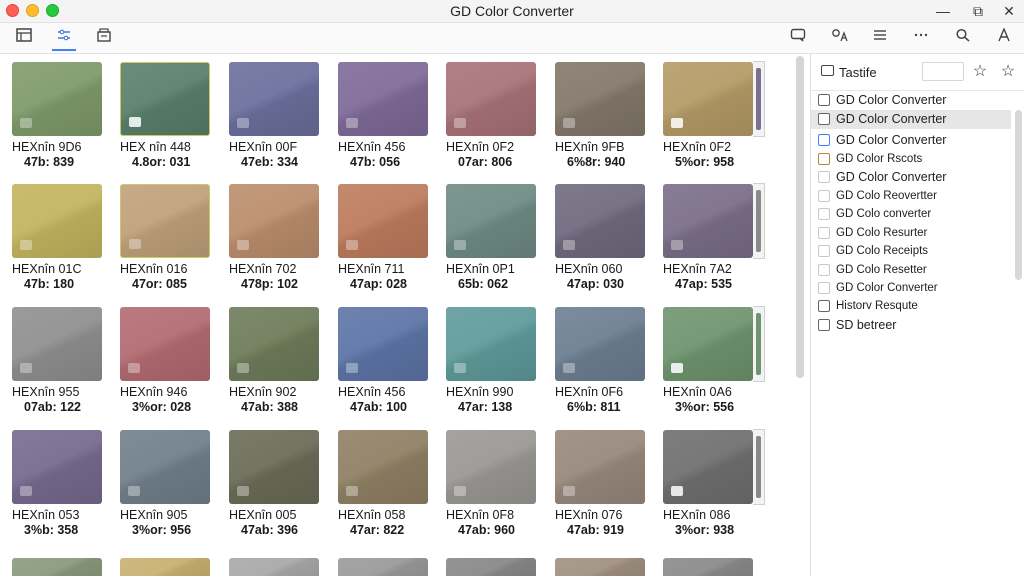 The width and height of the screenshot is (1024, 576). What do you see at coordinates (378, 407) in the screenshot?
I see `swatch-value-label: 47ab: 100` at bounding box center [378, 407].